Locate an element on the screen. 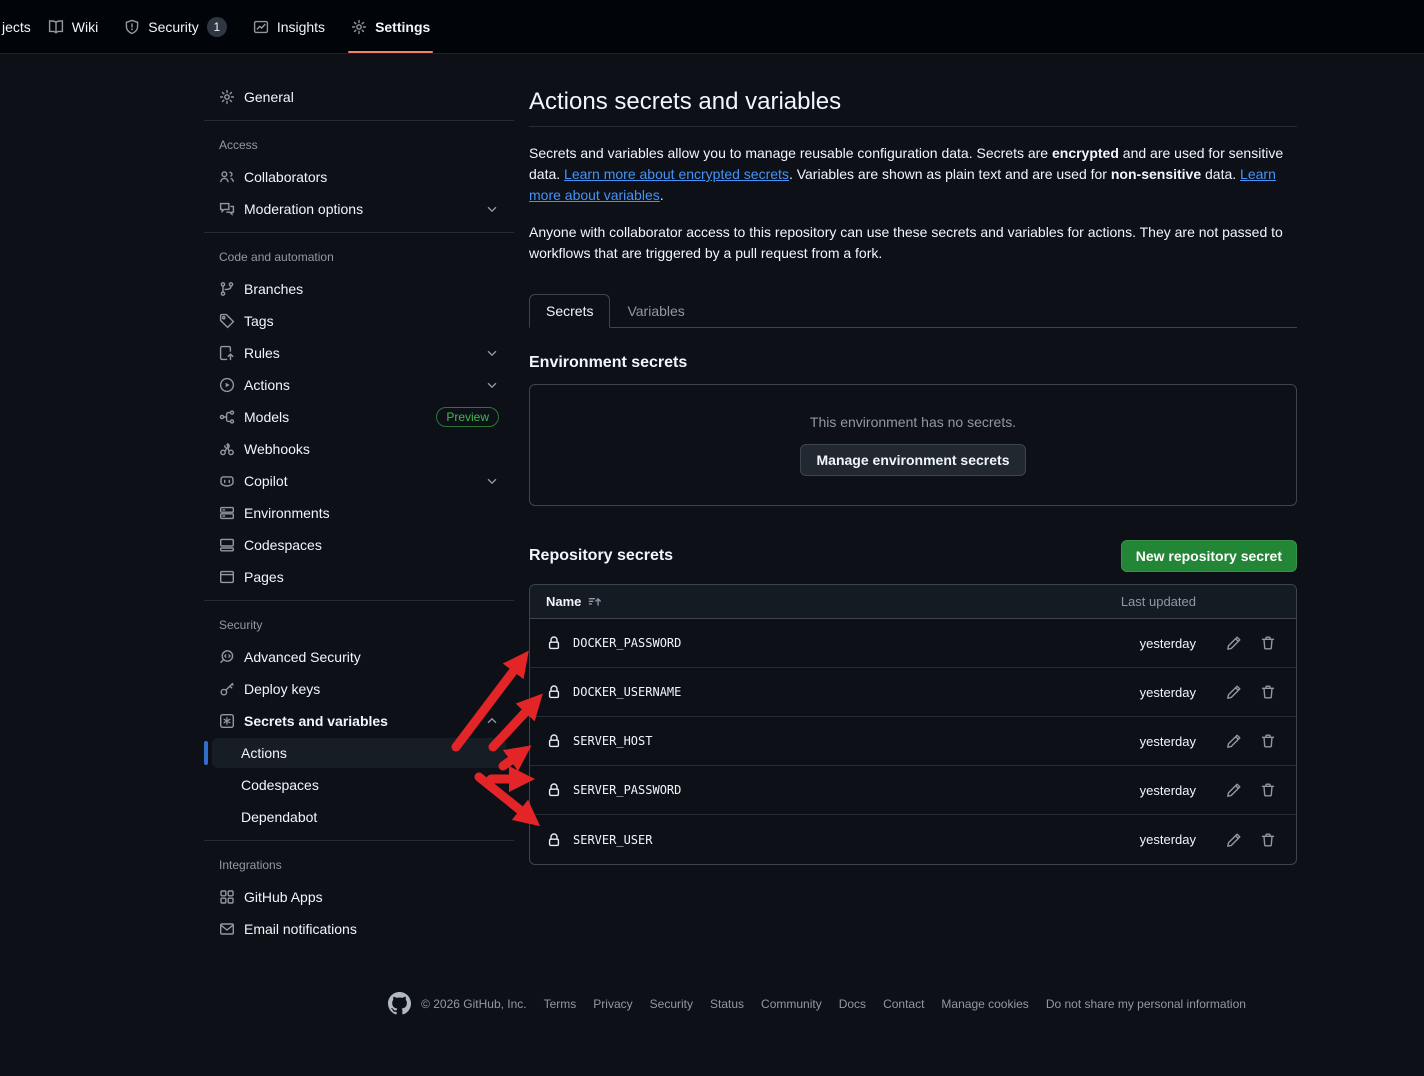 This screenshot has width=1424, height=1076. sidebar-item-secrets-and-variables-label: Secrets and variables is located at coordinates (316, 721).